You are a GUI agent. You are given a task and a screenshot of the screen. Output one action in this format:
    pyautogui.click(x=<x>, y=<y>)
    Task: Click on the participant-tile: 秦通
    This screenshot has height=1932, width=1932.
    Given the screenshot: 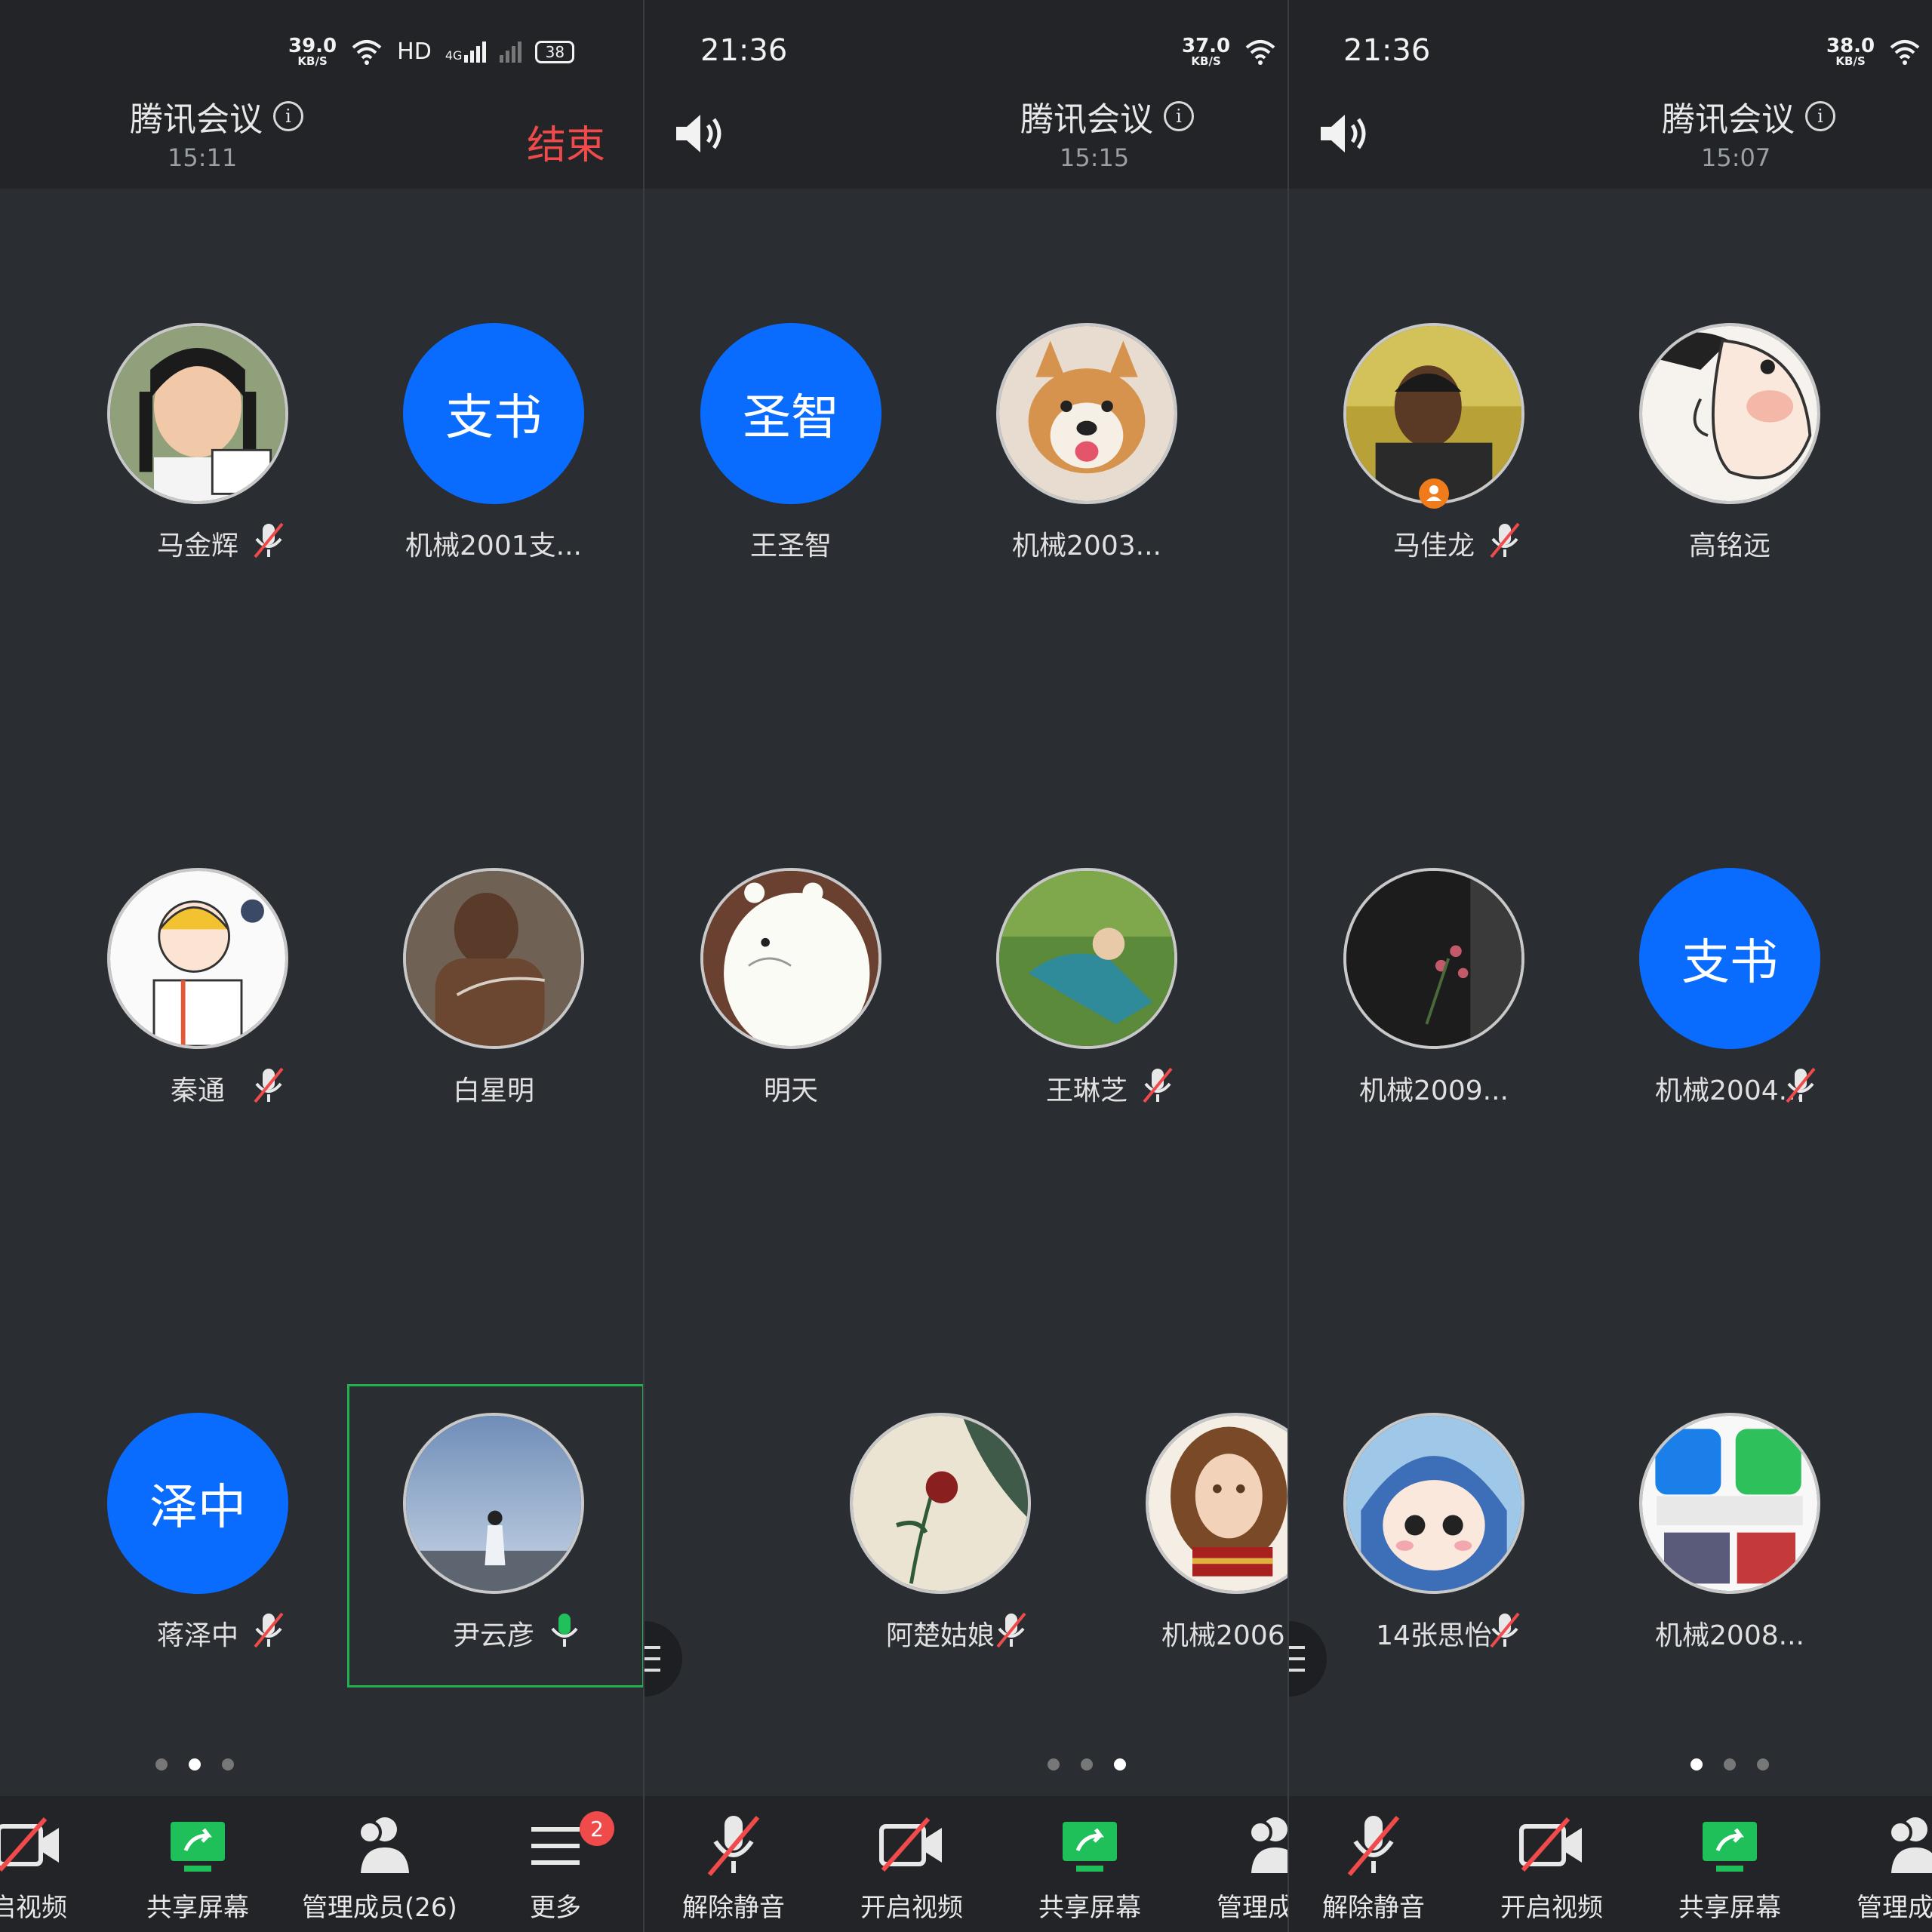 What is the action you would take?
    pyautogui.click(x=205, y=992)
    